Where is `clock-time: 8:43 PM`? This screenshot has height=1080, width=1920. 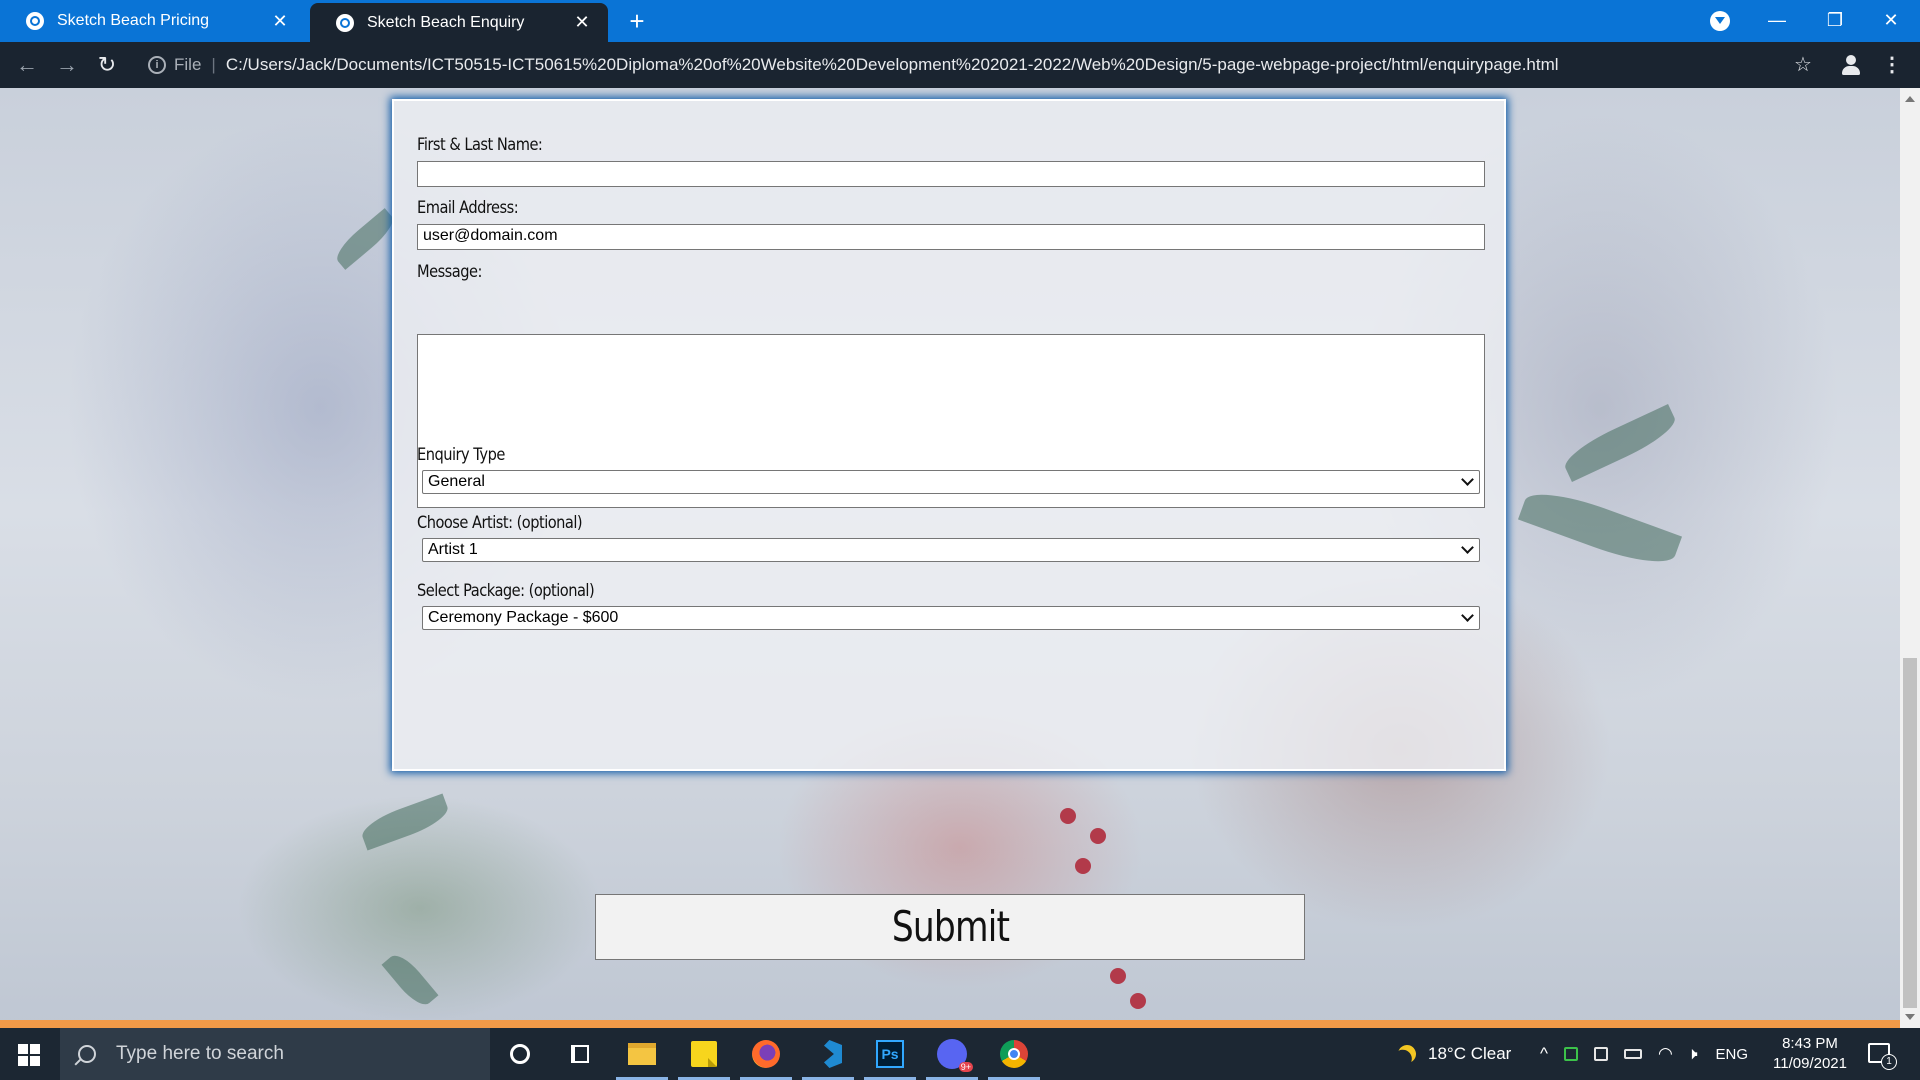 clock-time: 8:43 PM is located at coordinates (1810, 1043).